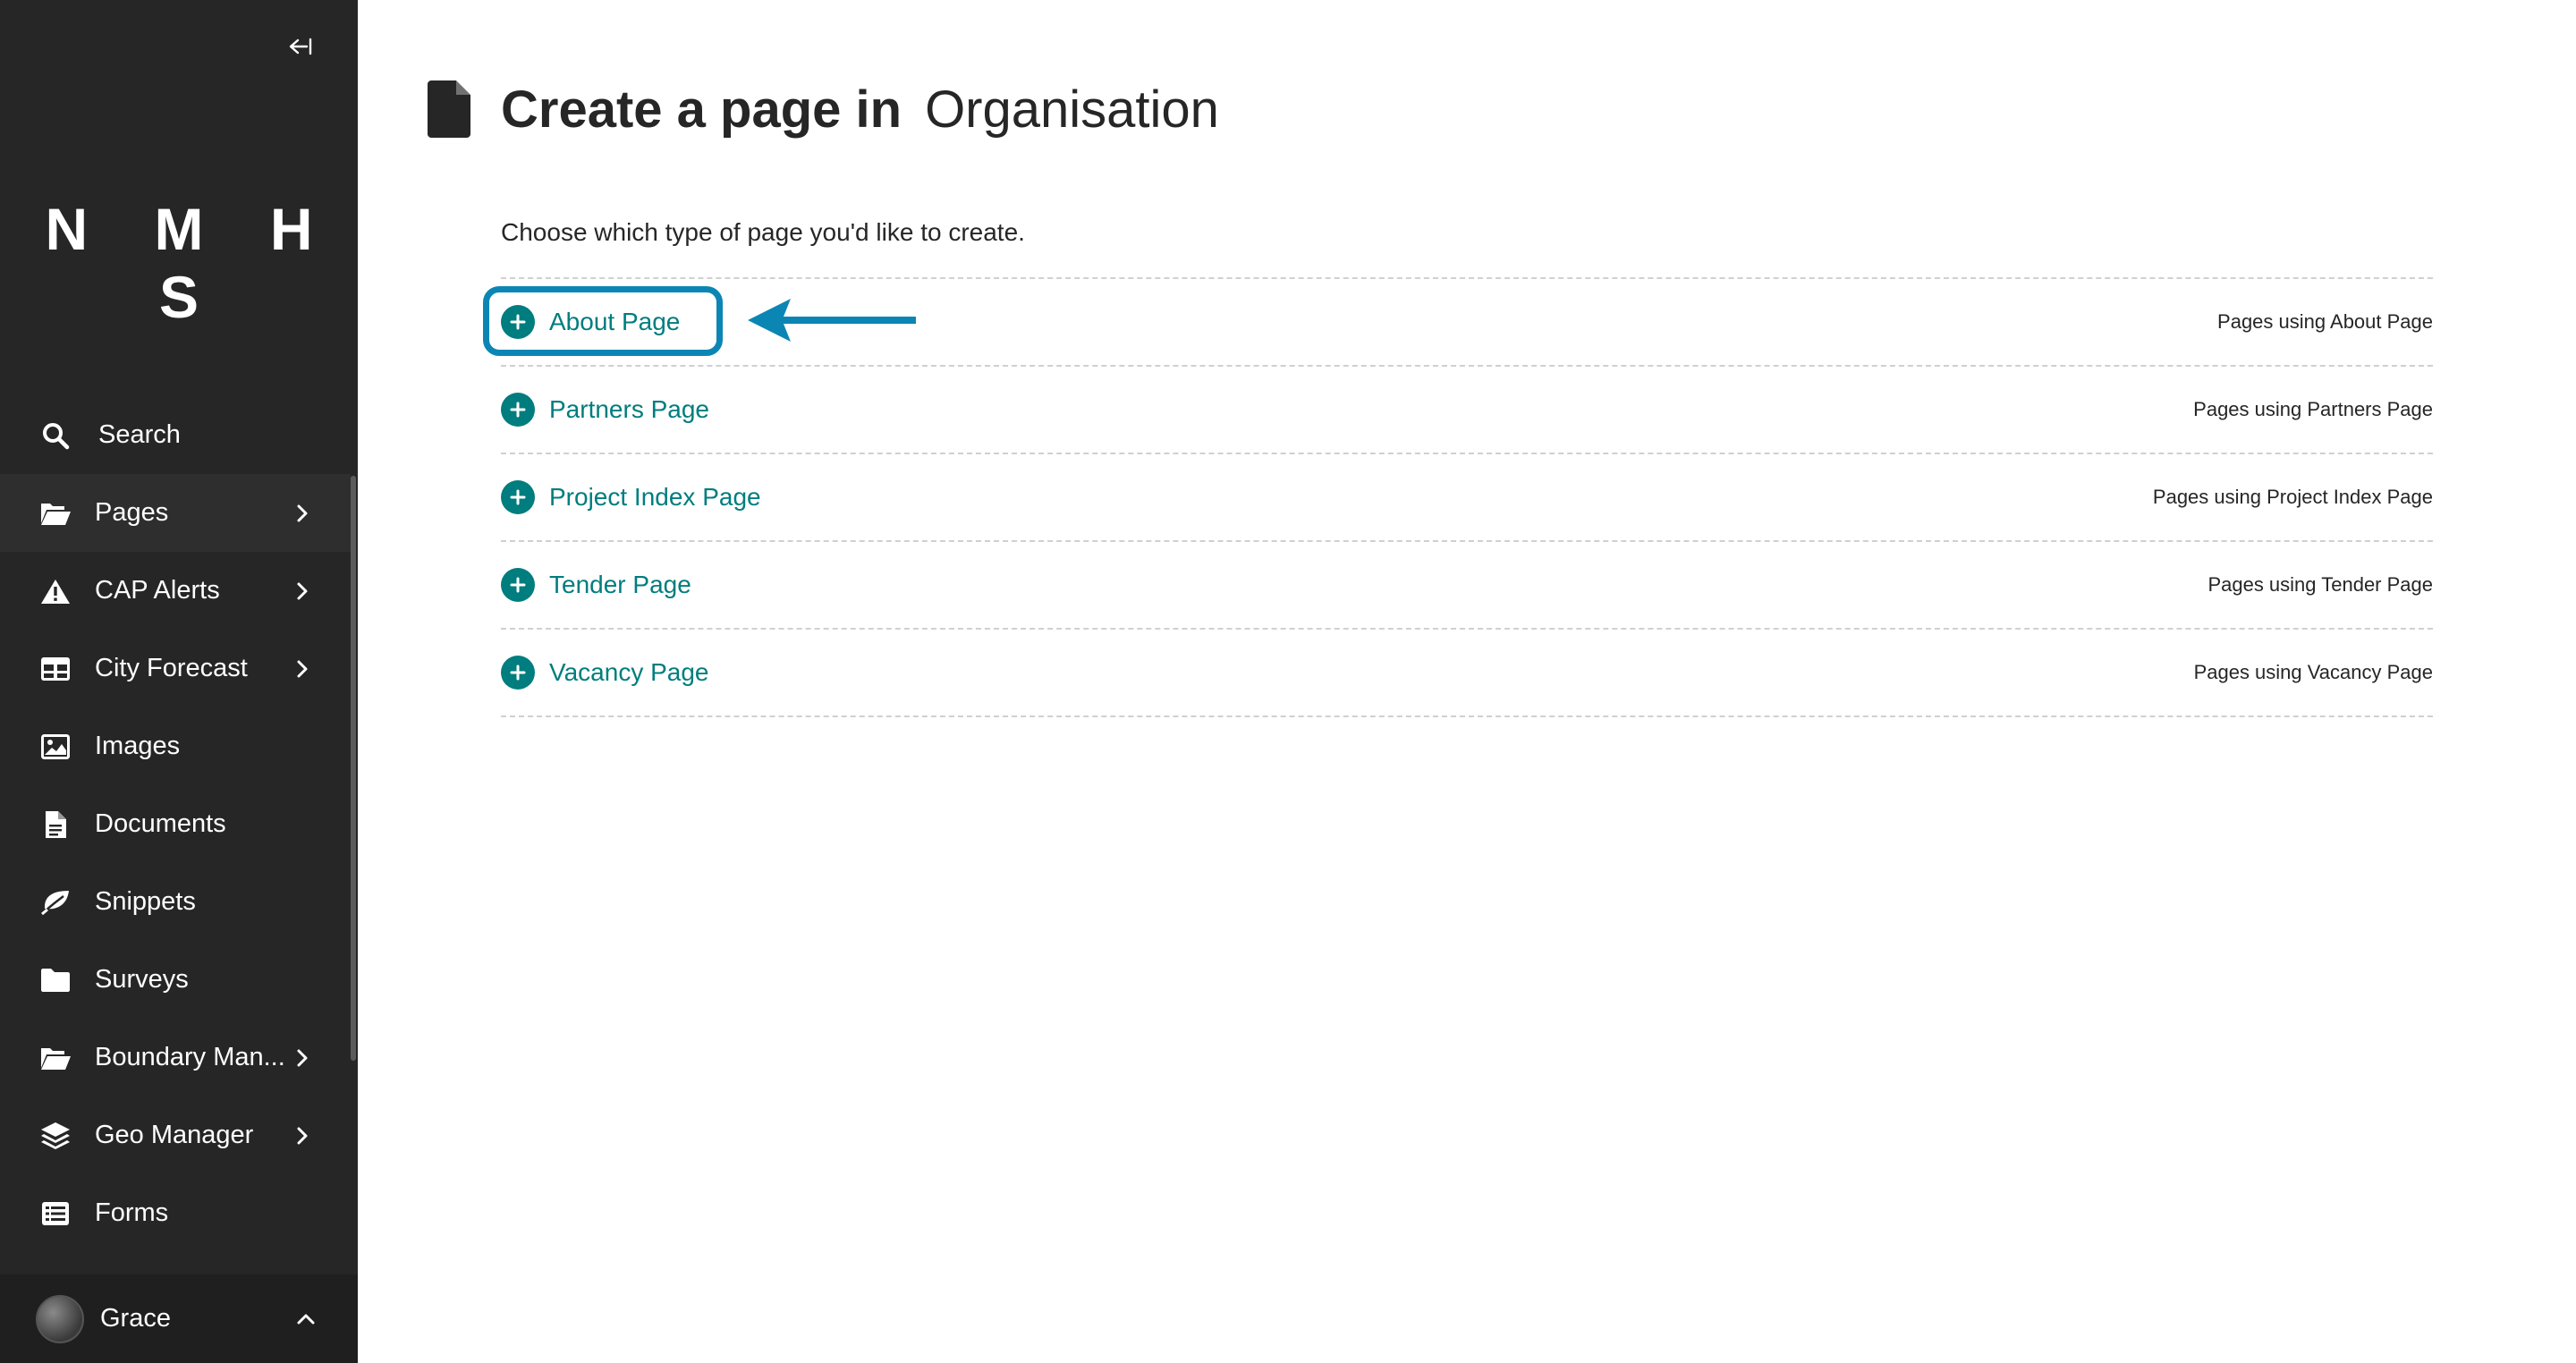 Image resolution: width=2576 pixels, height=1363 pixels. Describe the element at coordinates (139, 435) in the screenshot. I see `sidebar-item-label: Search` at that location.